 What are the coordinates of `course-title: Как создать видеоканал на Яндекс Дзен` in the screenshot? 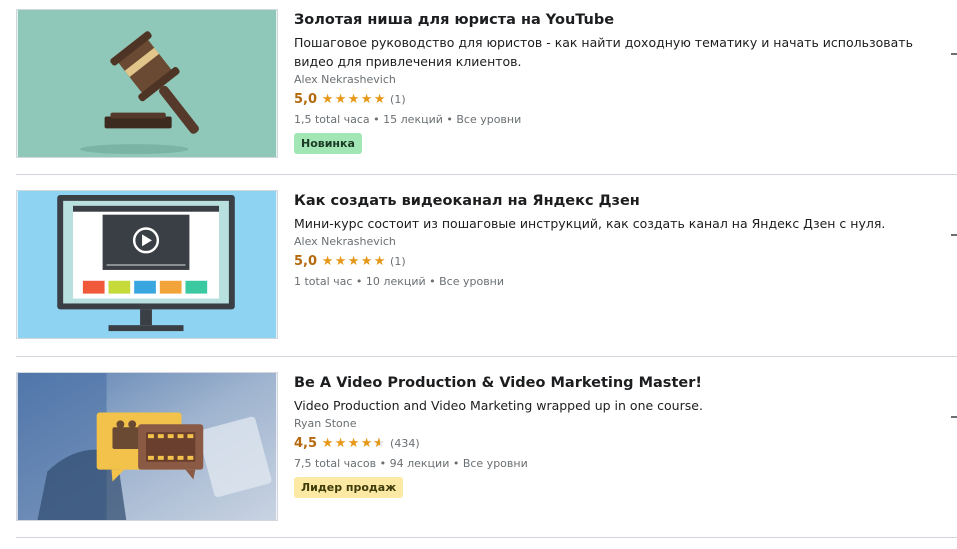 It's located at (614, 203).